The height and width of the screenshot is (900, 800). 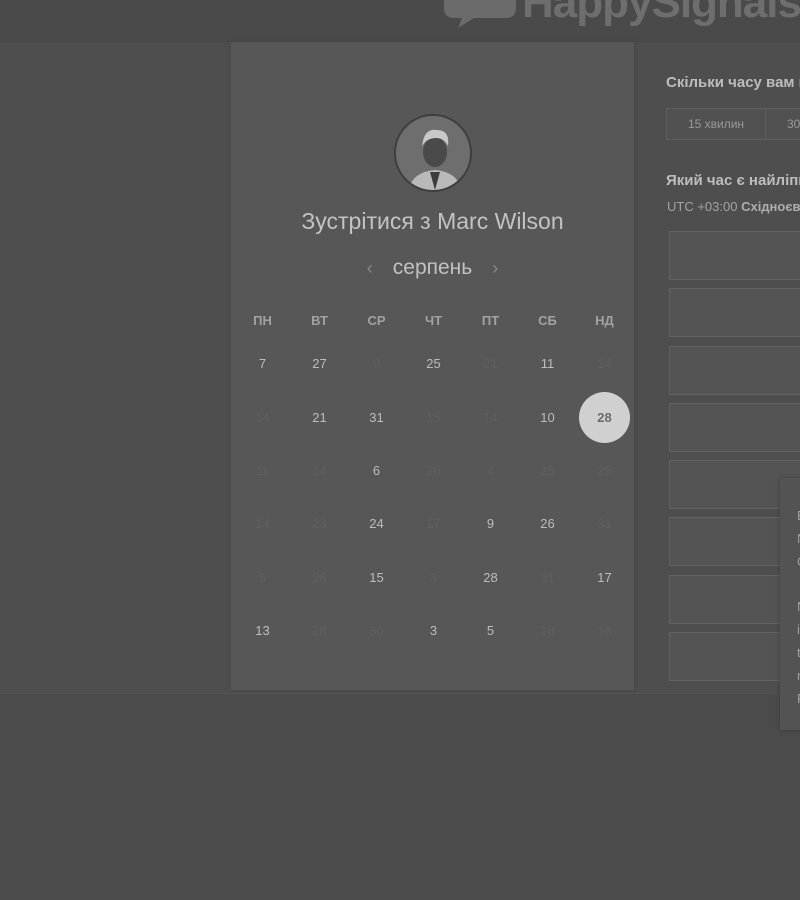 I want to click on calendar-day-available: 10, so click(x=547, y=417).